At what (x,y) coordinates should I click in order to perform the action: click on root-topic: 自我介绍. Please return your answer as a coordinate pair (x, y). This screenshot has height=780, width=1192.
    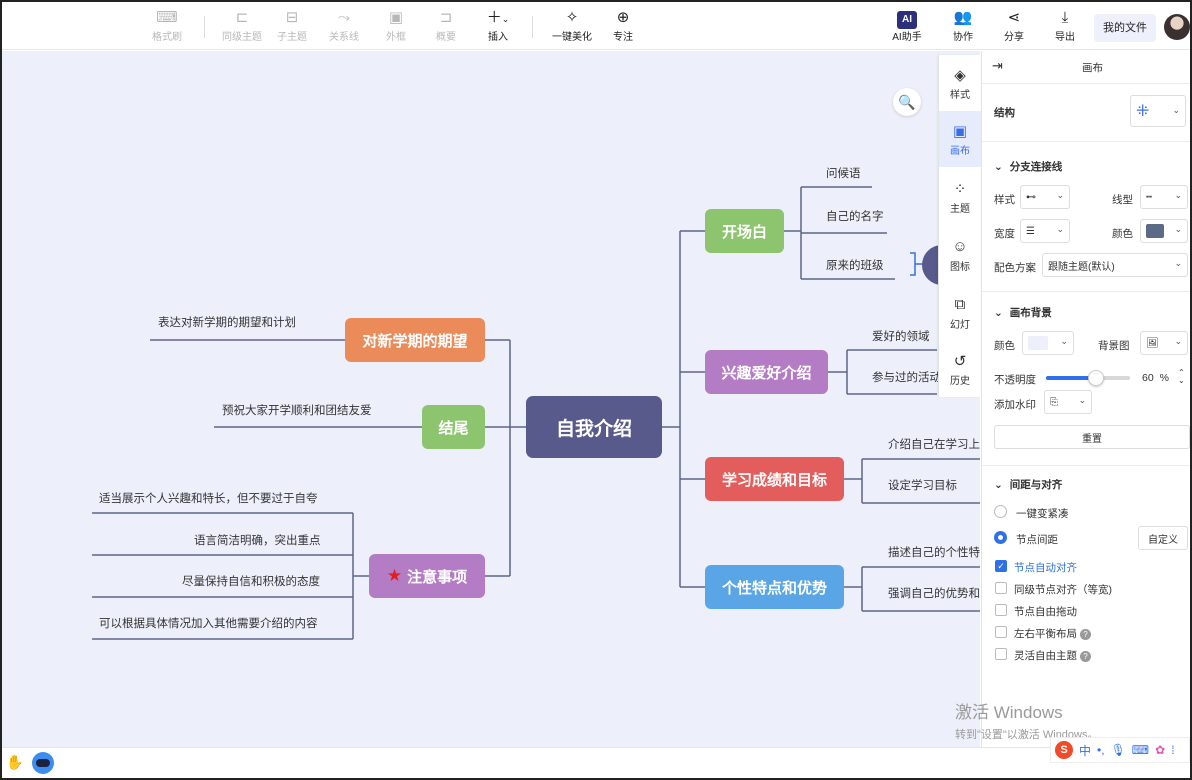
    Looking at the image, I should click on (594, 427).